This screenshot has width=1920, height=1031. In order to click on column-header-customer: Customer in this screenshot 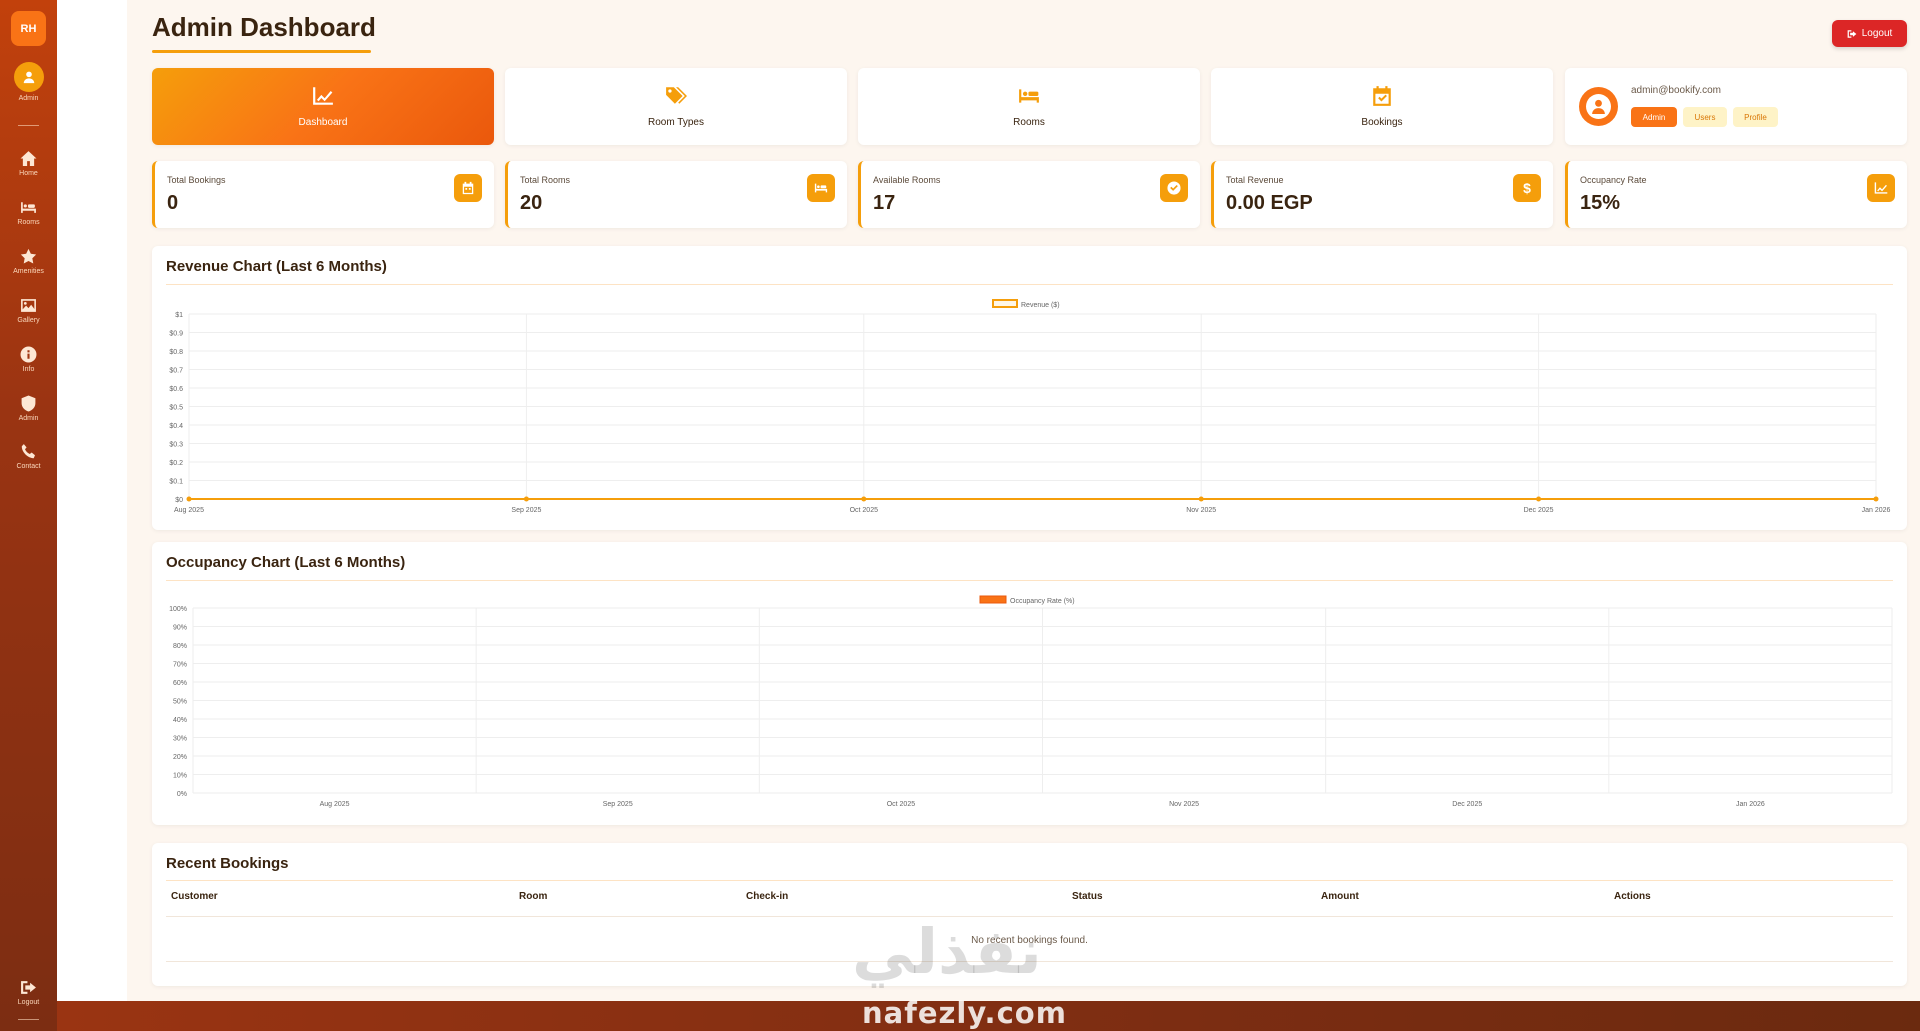, I will do `click(194, 896)`.